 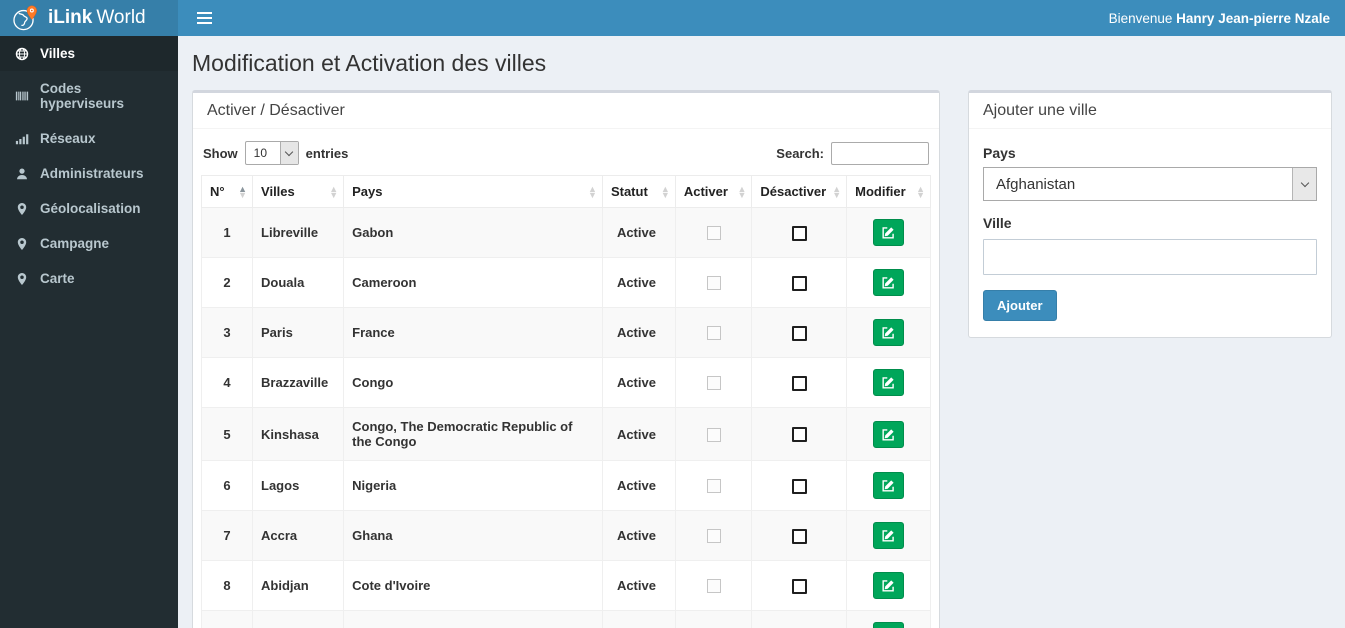 What do you see at coordinates (473, 332) in the screenshot?
I see `pays-cell: France` at bounding box center [473, 332].